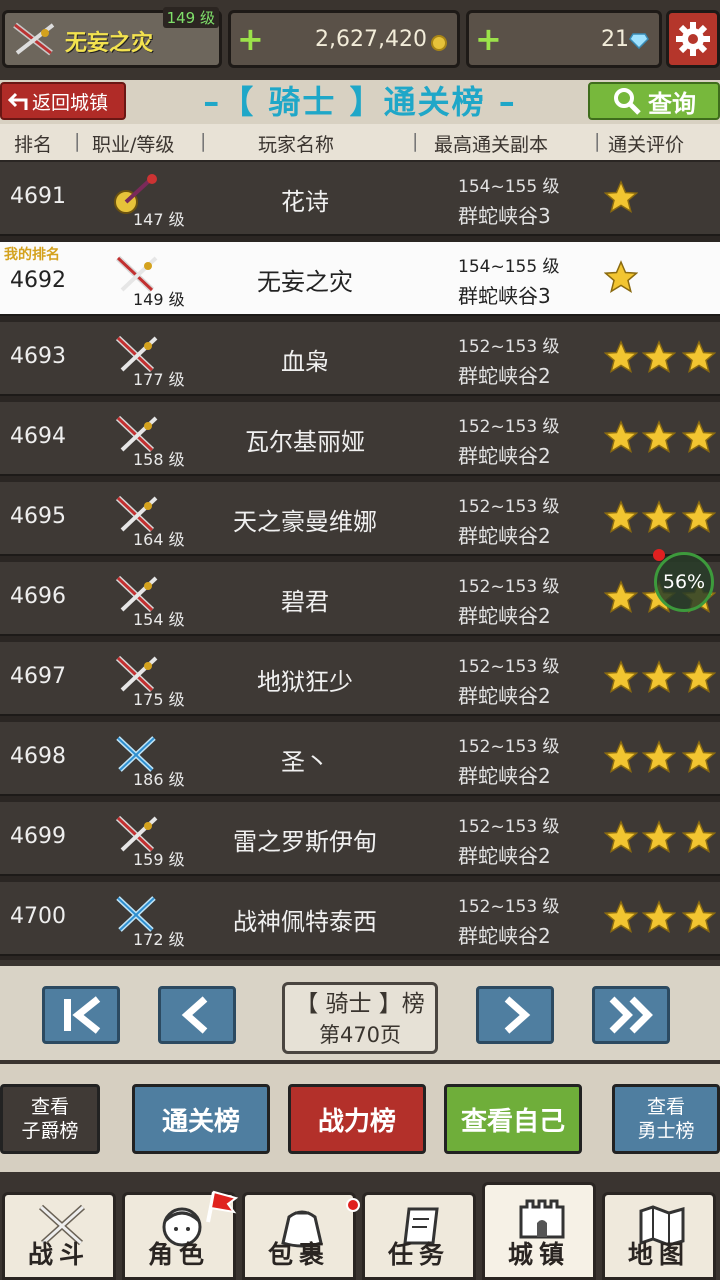 Image resolution: width=720 pixels, height=1280 pixels. Describe the element at coordinates (488, 39) in the screenshot. I see `add-gem-button: +` at that location.